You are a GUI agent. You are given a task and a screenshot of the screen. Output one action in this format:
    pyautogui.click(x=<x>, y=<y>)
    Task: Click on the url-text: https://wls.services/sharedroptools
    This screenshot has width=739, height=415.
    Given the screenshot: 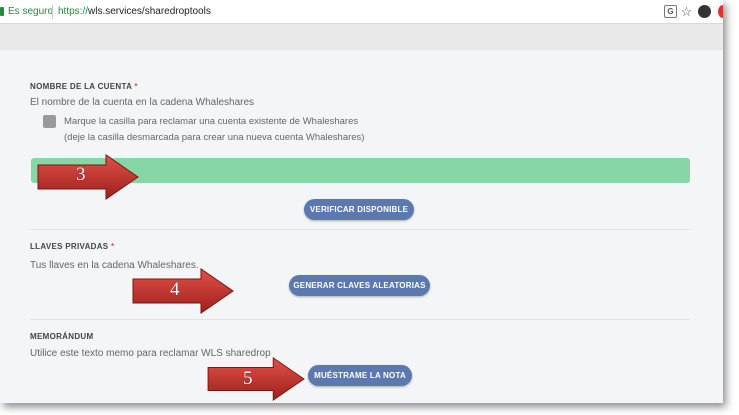 What is the action you would take?
    pyautogui.click(x=134, y=11)
    